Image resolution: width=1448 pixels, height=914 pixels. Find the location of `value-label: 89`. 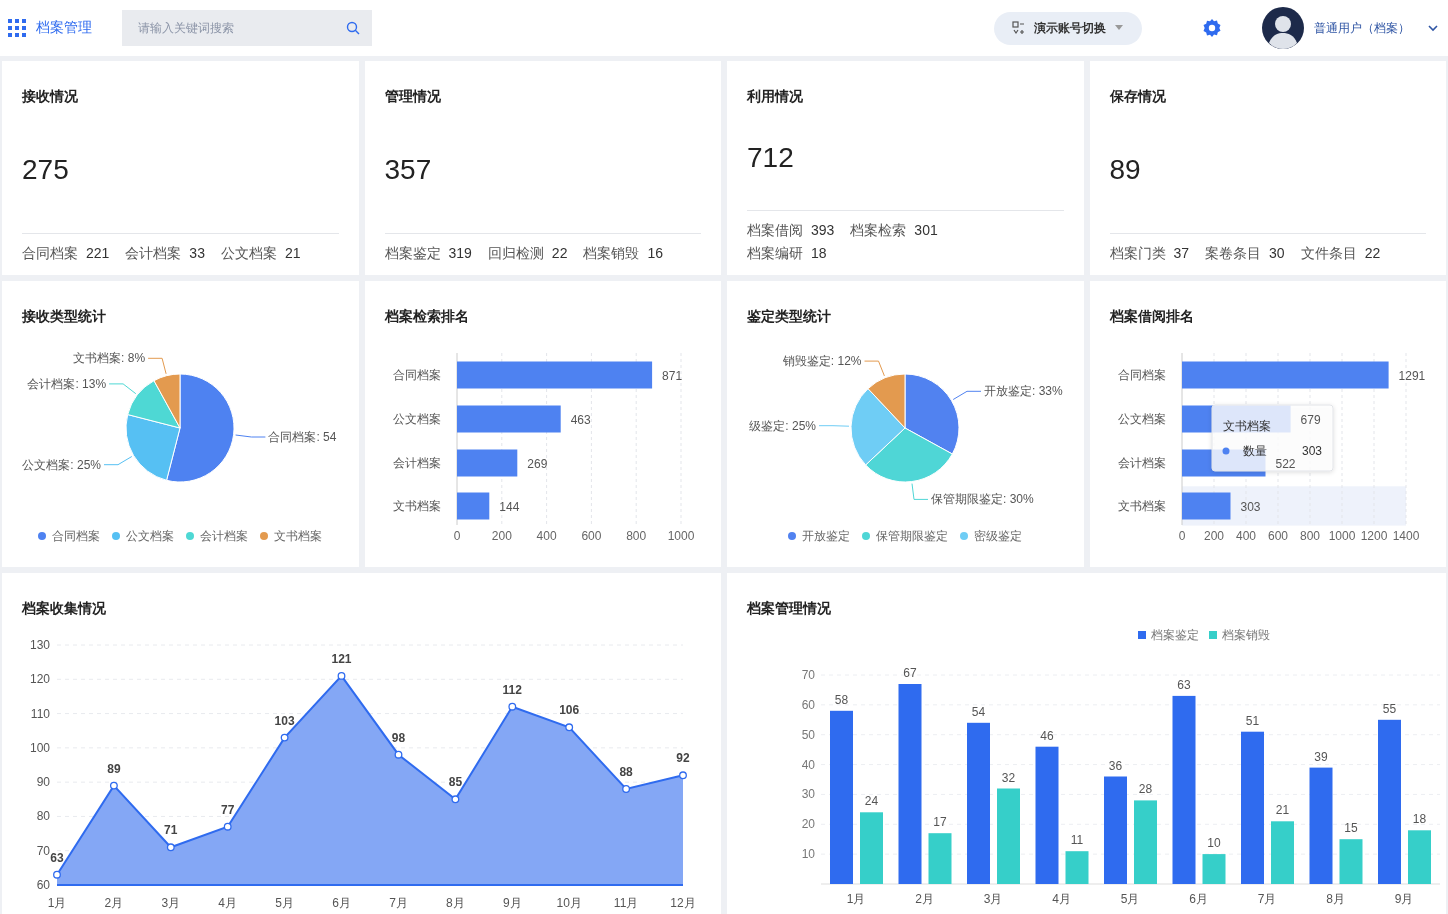

value-label: 89 is located at coordinates (114, 768).